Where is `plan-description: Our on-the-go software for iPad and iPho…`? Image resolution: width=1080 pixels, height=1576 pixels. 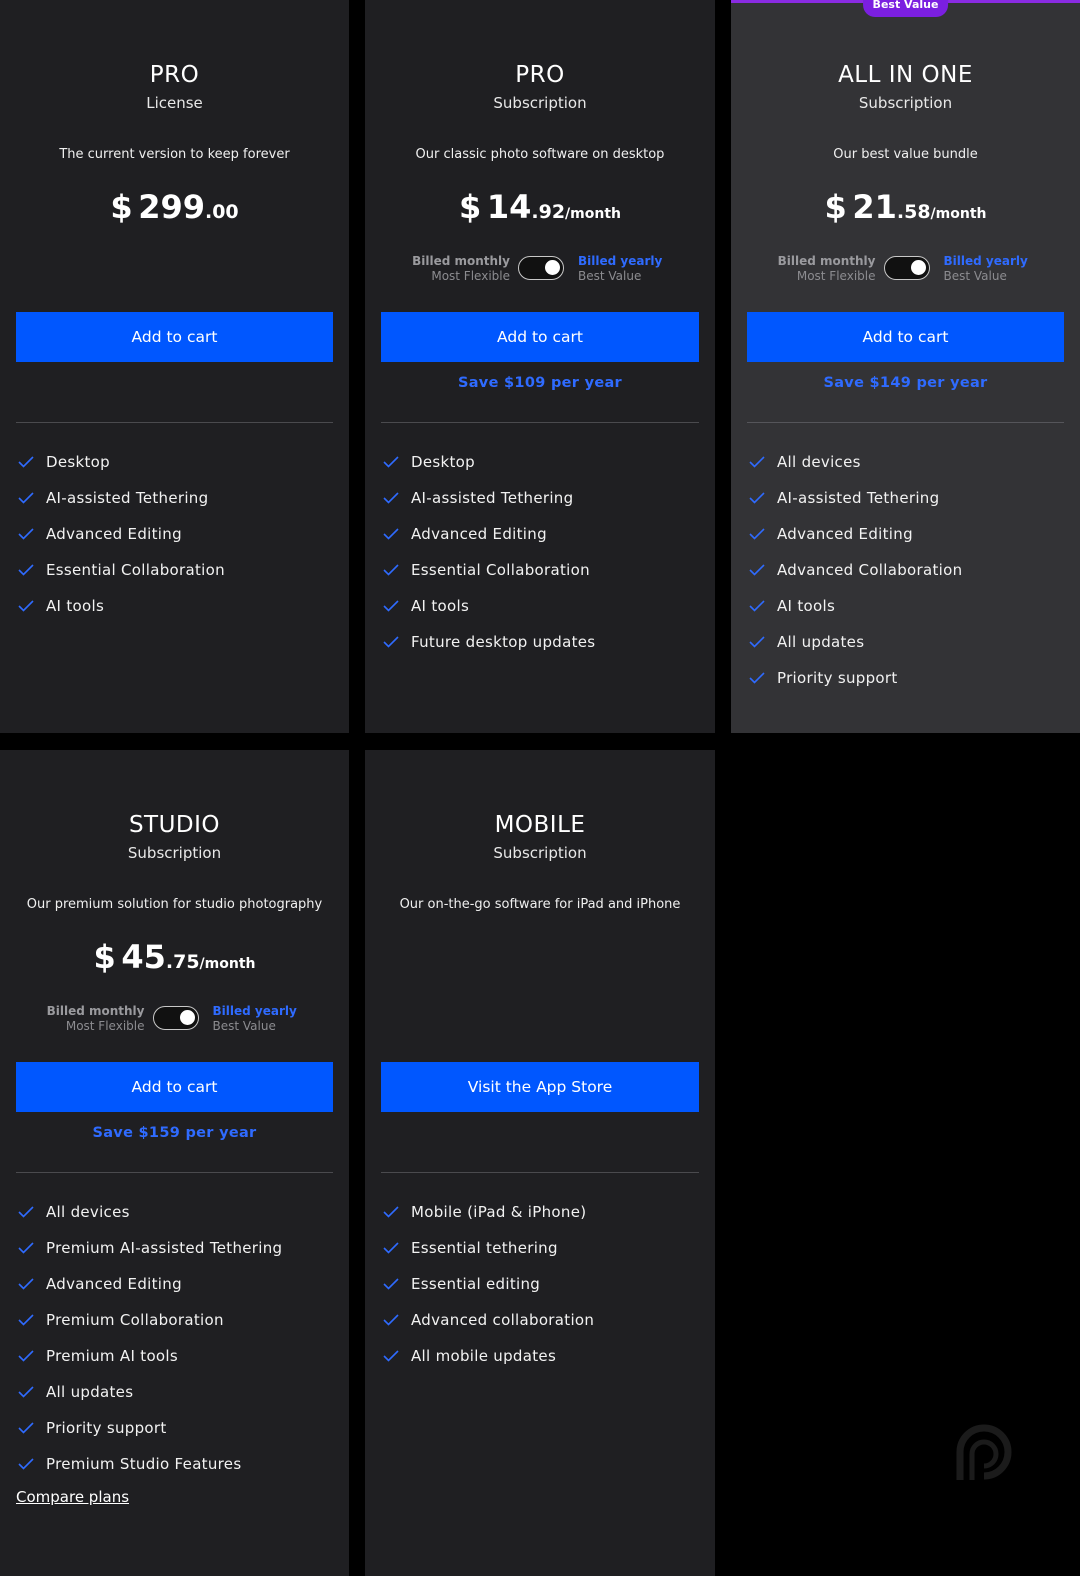
plan-description: Our on-the-go software for iPad and iPho… is located at coordinates (540, 904).